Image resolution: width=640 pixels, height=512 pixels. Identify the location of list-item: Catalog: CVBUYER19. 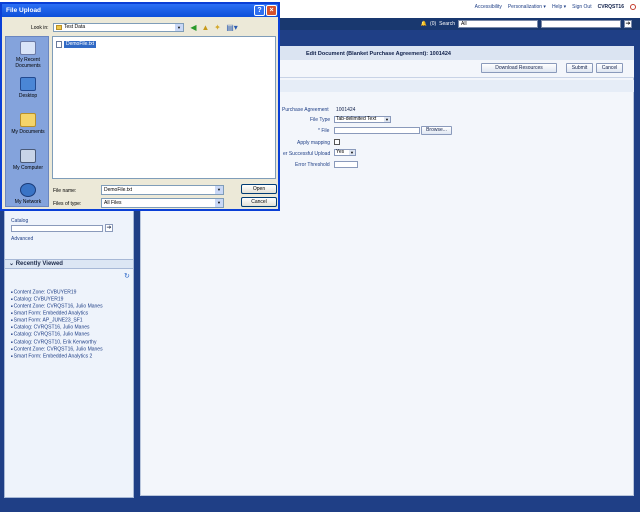
(57, 299).